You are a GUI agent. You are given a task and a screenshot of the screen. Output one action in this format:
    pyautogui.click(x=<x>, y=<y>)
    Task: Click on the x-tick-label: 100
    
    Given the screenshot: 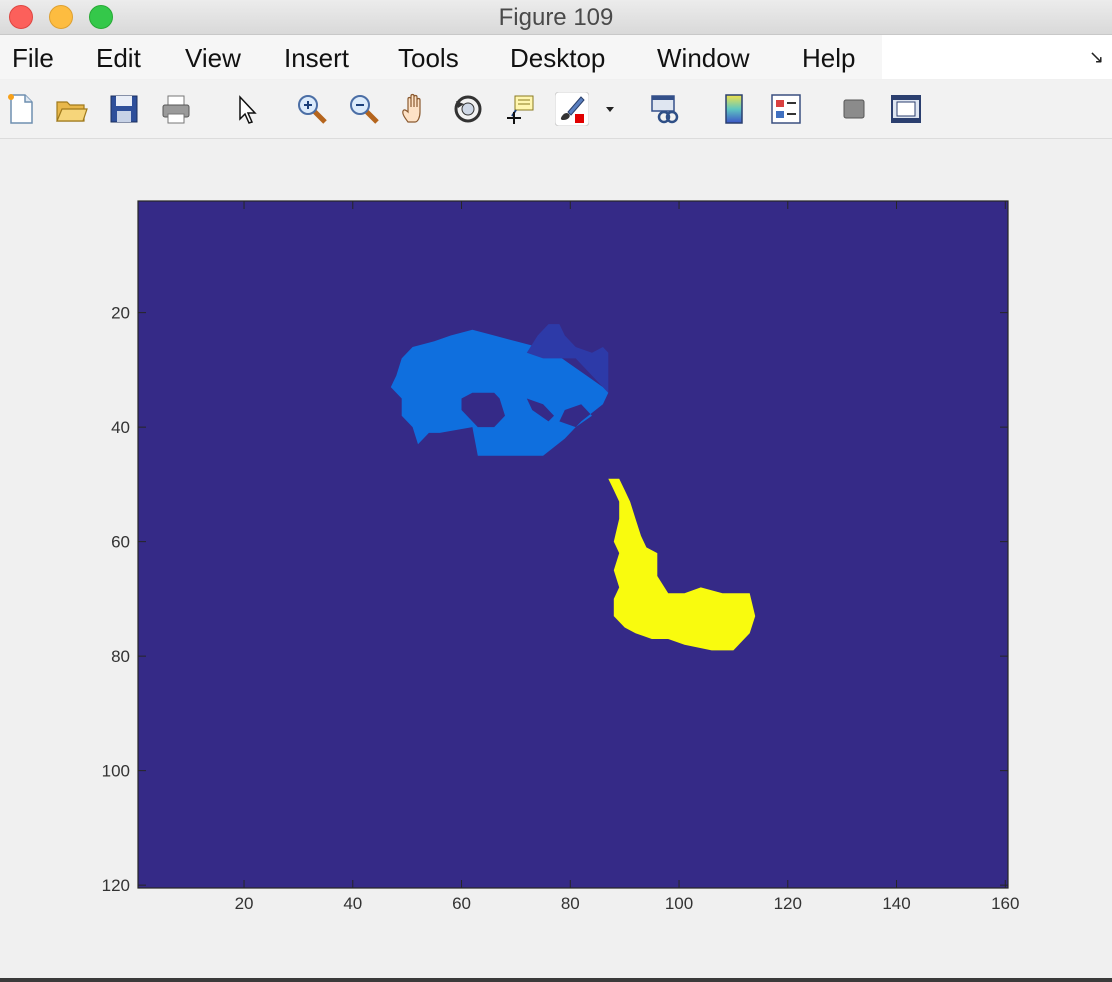 What is the action you would take?
    pyautogui.click(x=679, y=903)
    